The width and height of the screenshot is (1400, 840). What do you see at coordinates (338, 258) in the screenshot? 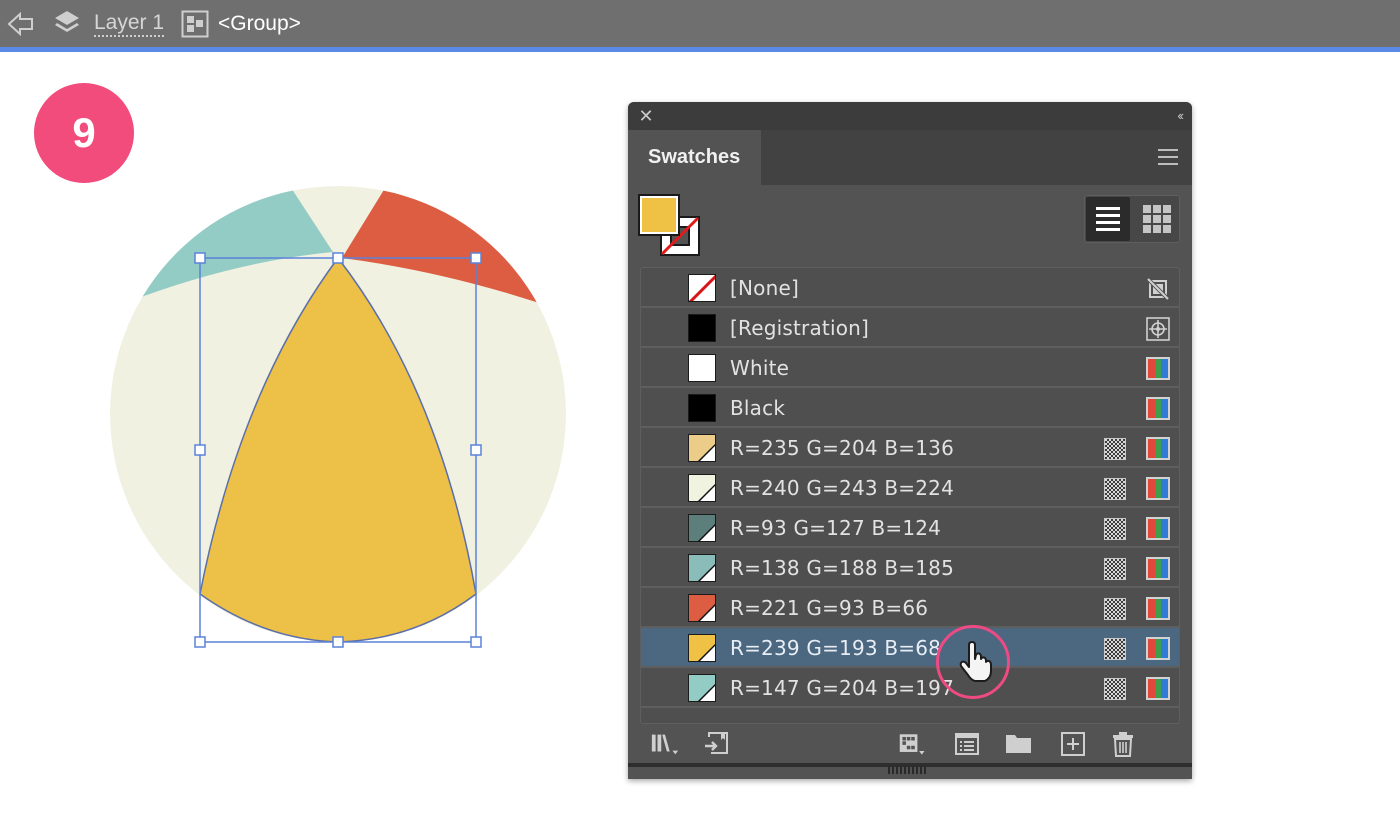
I see `handle-top-center` at bounding box center [338, 258].